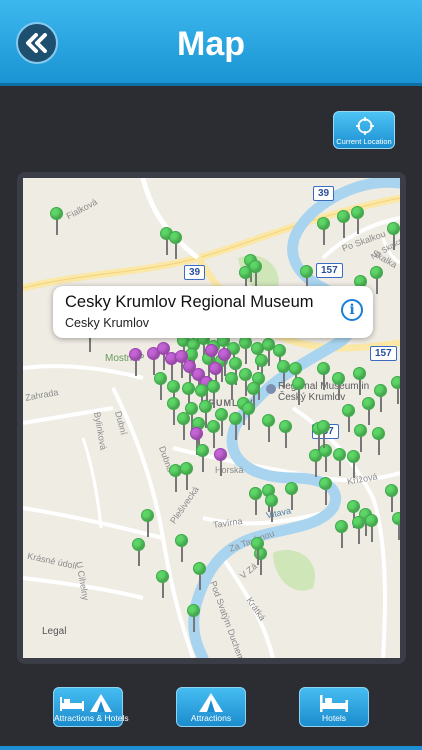 The width and height of the screenshot is (422, 750). I want to click on bottom-bar-line, so click(211, 748).